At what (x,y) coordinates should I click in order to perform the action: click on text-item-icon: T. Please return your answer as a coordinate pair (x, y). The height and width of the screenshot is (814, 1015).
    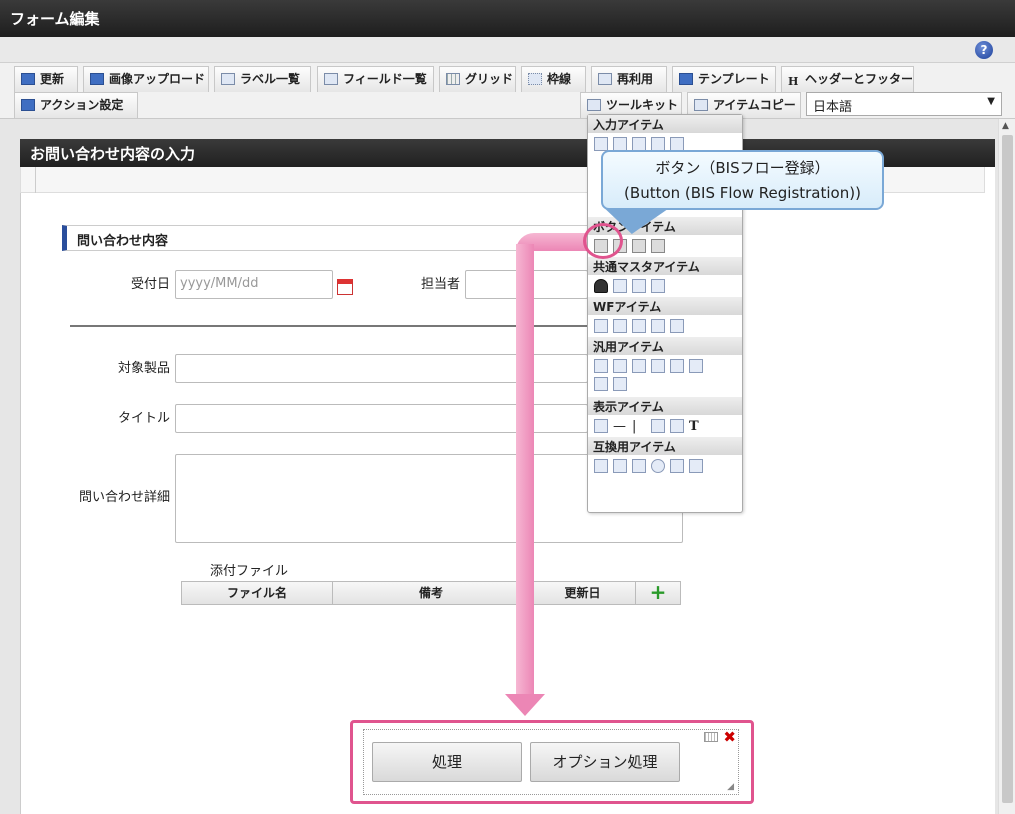
    Looking at the image, I should click on (696, 426).